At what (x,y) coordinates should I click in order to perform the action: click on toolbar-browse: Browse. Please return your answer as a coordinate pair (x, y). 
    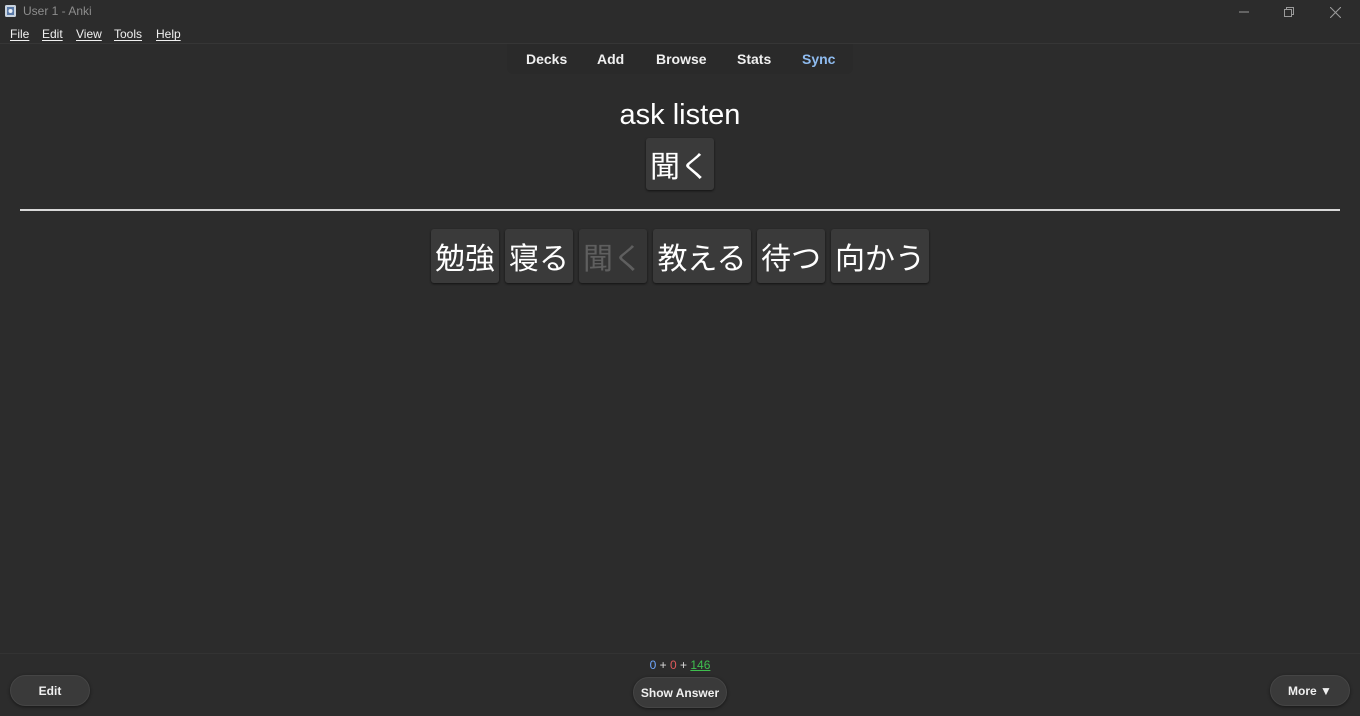
    Looking at the image, I should click on (681, 59).